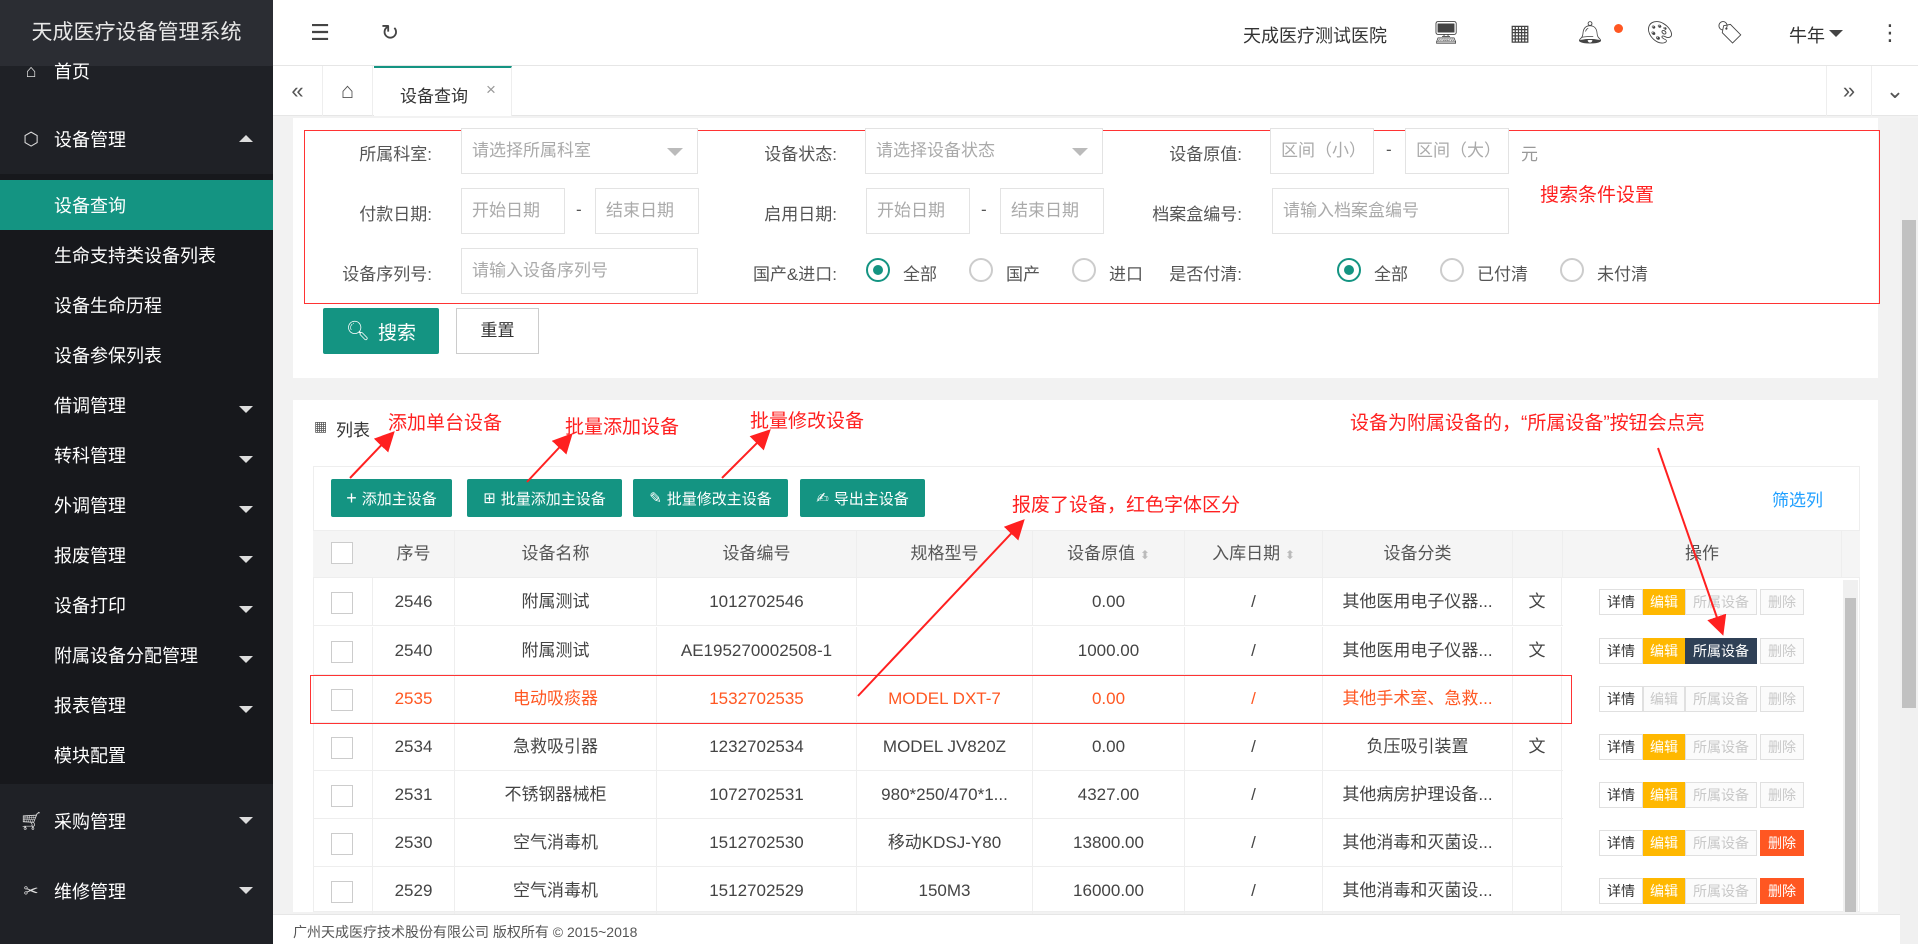 This screenshot has width=1918, height=944. What do you see at coordinates (549, 458) in the screenshot?
I see `arrow-batch-add` at bounding box center [549, 458].